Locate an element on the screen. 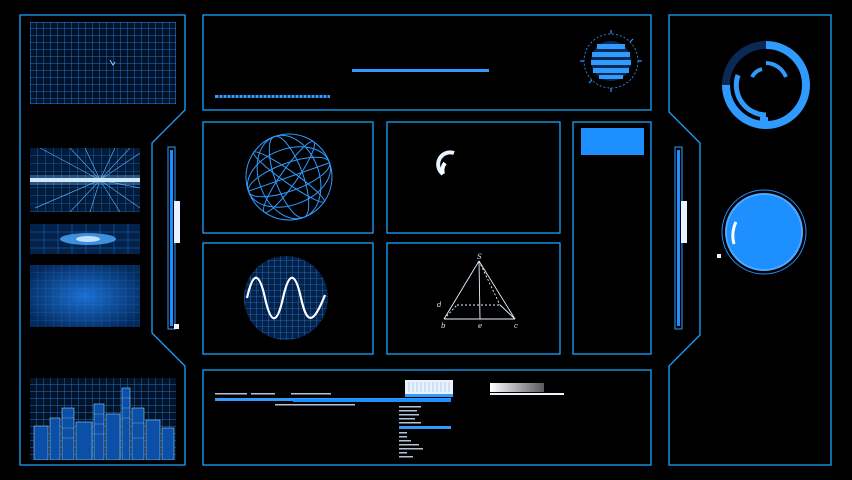 Image resolution: width=852 pixels, height=480 pixels. grid-tile is located at coordinates (103, 63).